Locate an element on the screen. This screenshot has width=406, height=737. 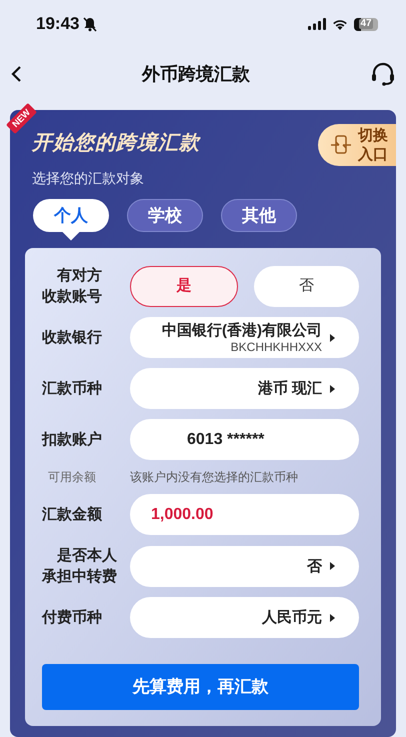
card-subtitle: 选择您的汇款对象 is located at coordinates (88, 178).